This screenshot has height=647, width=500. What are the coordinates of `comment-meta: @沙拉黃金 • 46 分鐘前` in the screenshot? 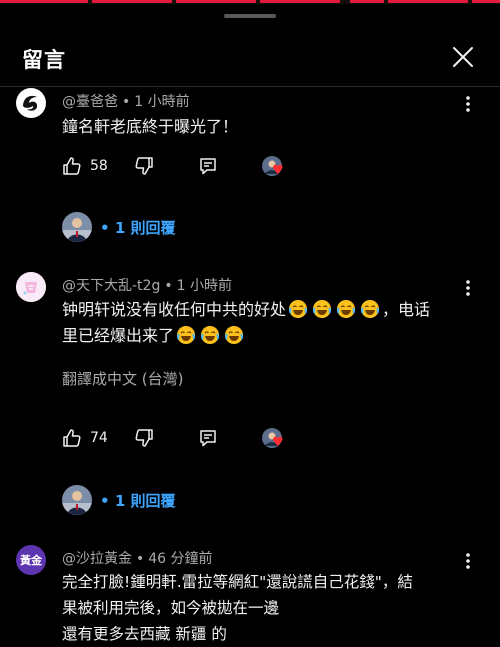 It's located at (137, 559).